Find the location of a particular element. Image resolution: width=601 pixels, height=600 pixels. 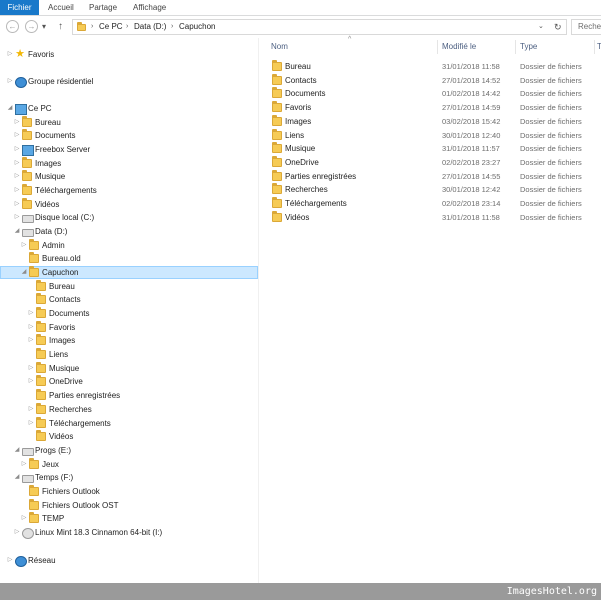

breadcrumb-capuchon: Capuchon is located at coordinates (197, 27).